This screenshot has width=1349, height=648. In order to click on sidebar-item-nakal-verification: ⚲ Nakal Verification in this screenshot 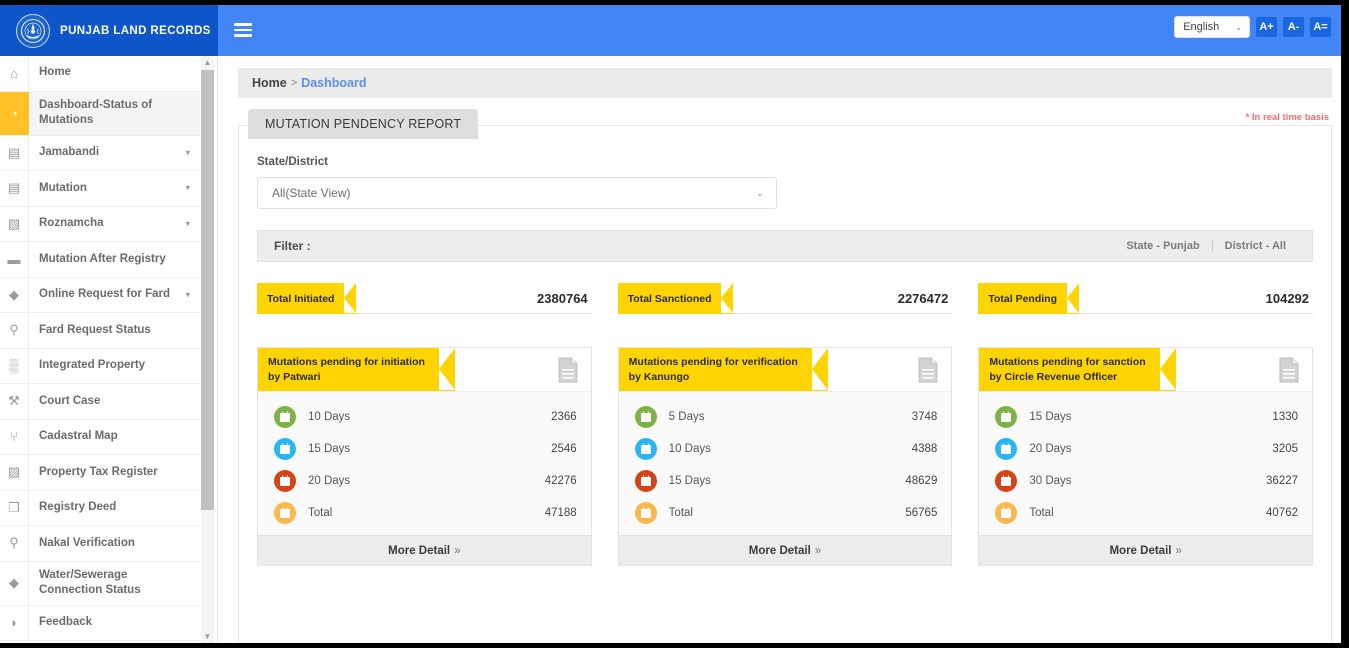, I will do `click(100, 544)`.